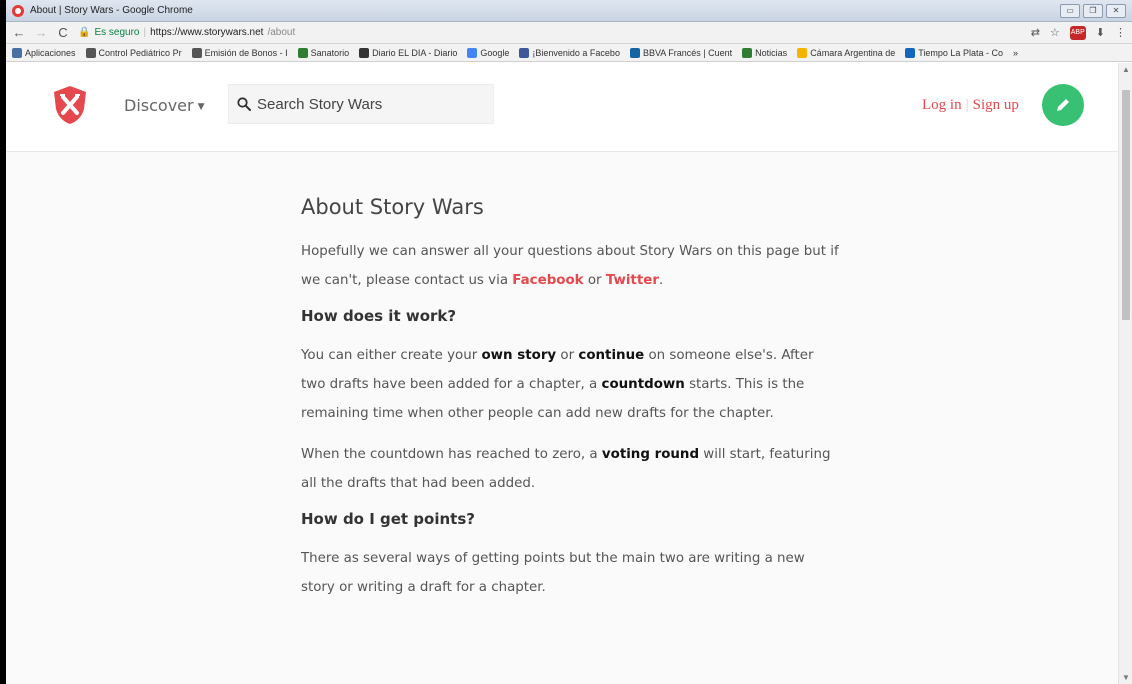 The width and height of the screenshot is (1132, 684). I want to click on extension-icons: ⇄ ☆ ABP ⬇ ⋮, so click(1078, 32).